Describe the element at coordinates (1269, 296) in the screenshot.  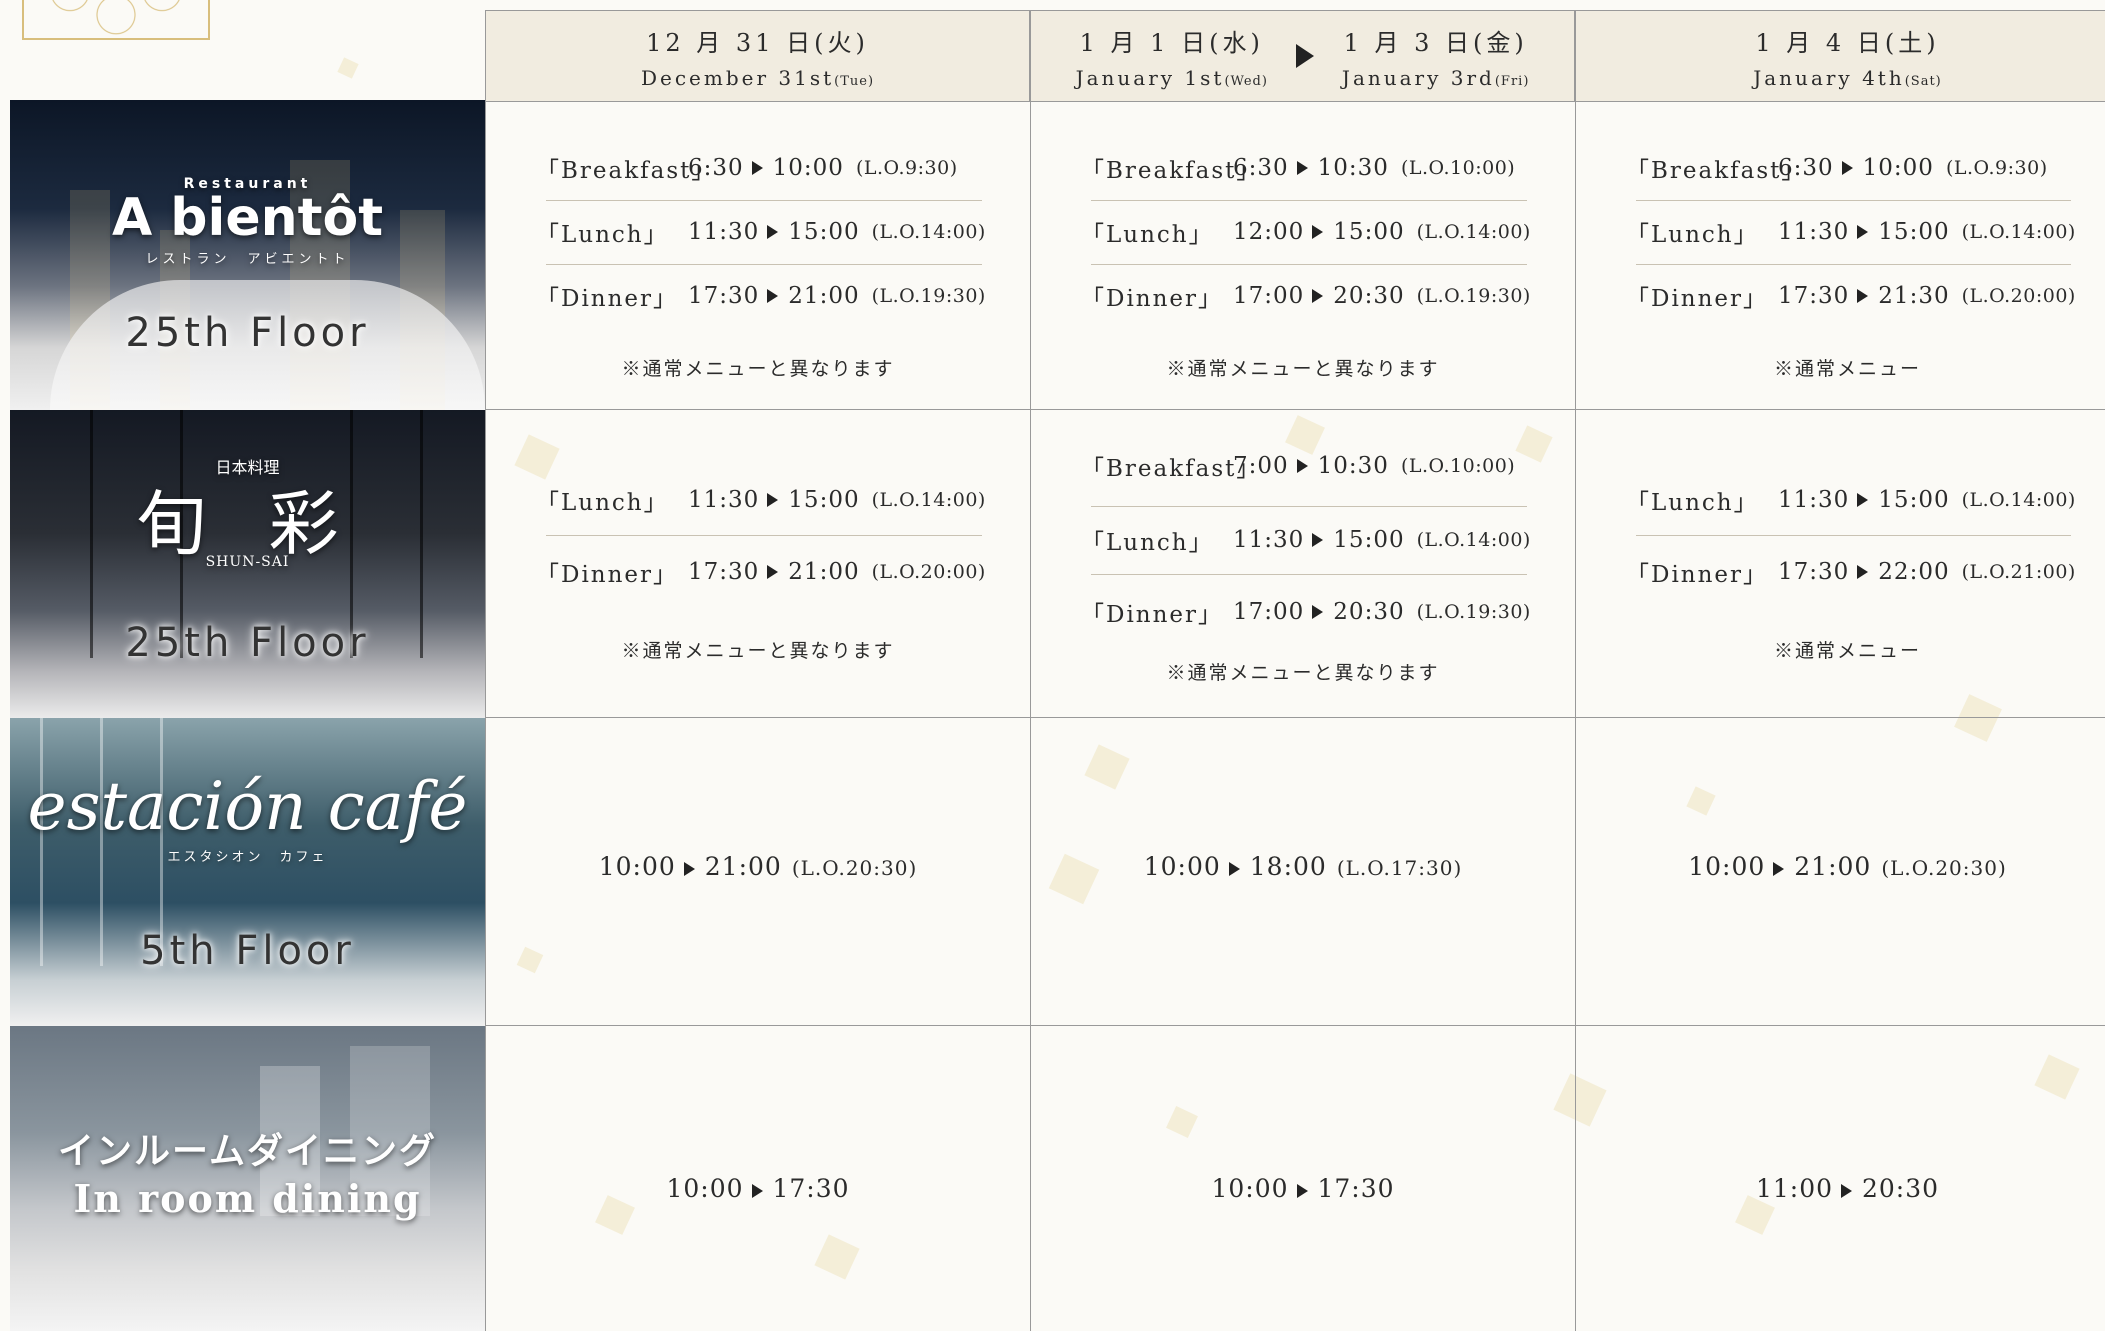
I see `time-text: 17:00` at that location.